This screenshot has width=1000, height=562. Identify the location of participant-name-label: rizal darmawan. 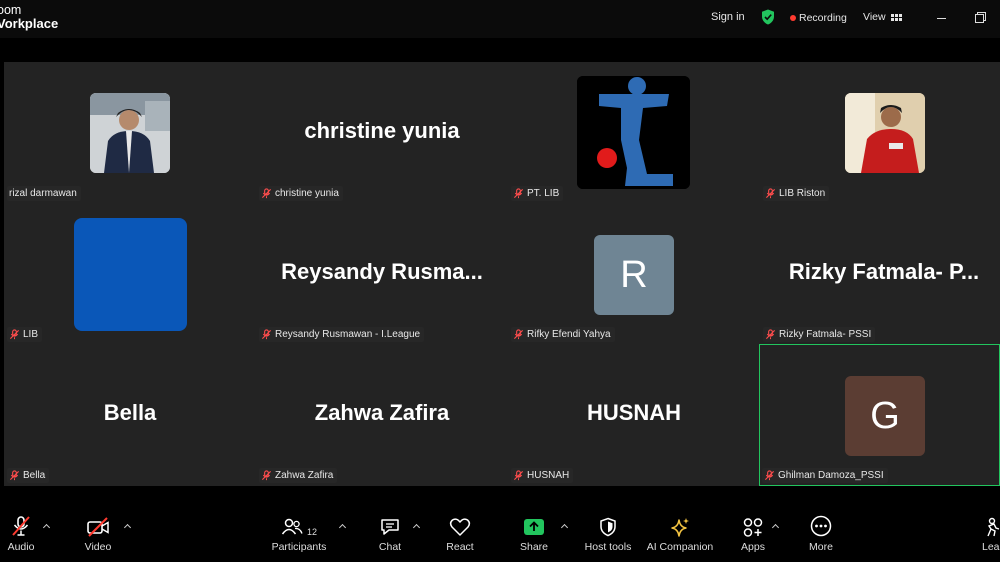
(44, 193).